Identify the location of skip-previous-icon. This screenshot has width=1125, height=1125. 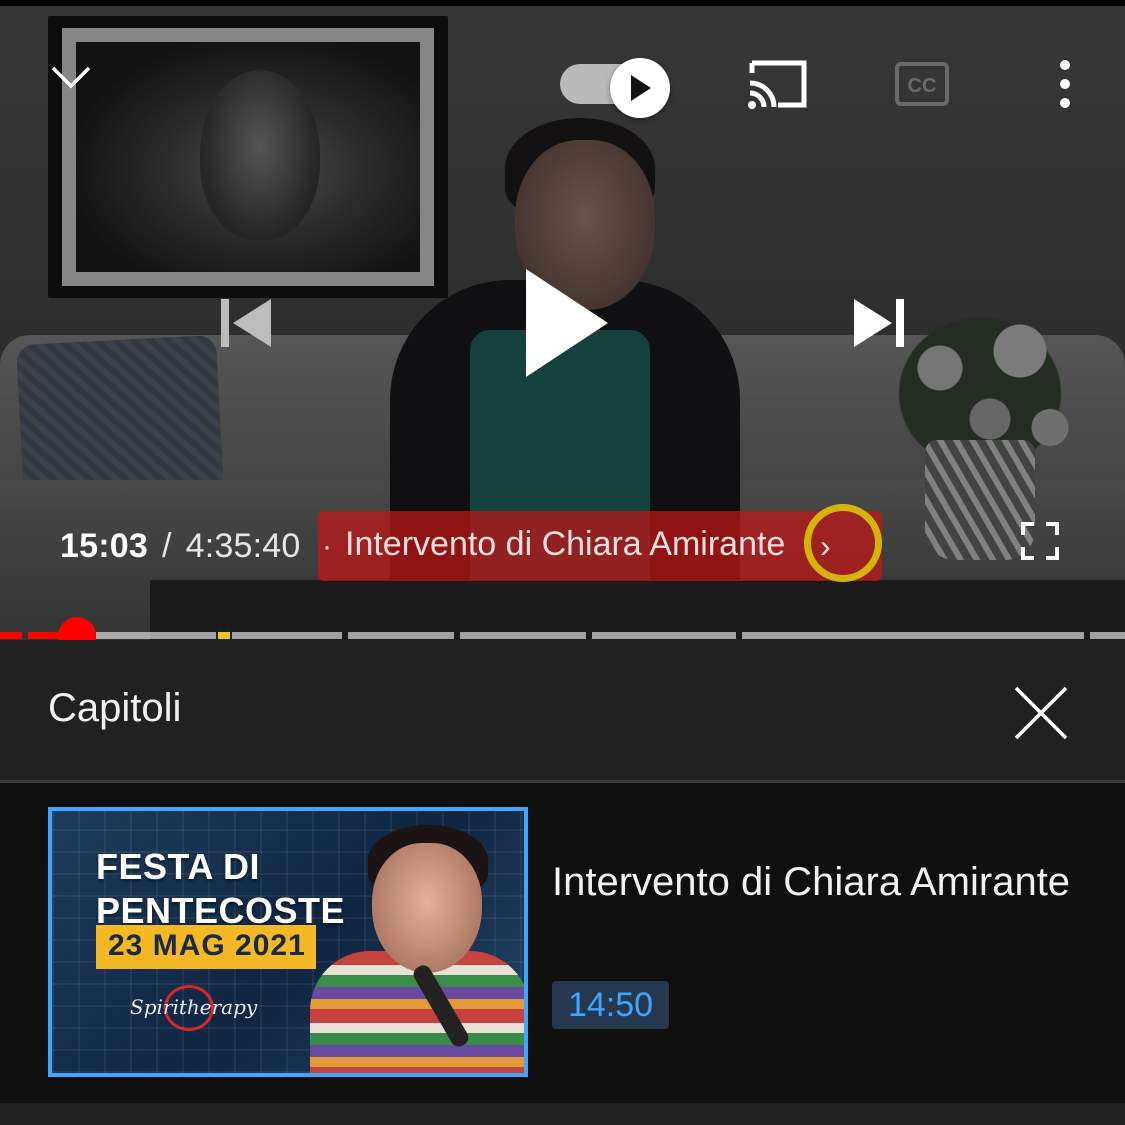
(245, 323).